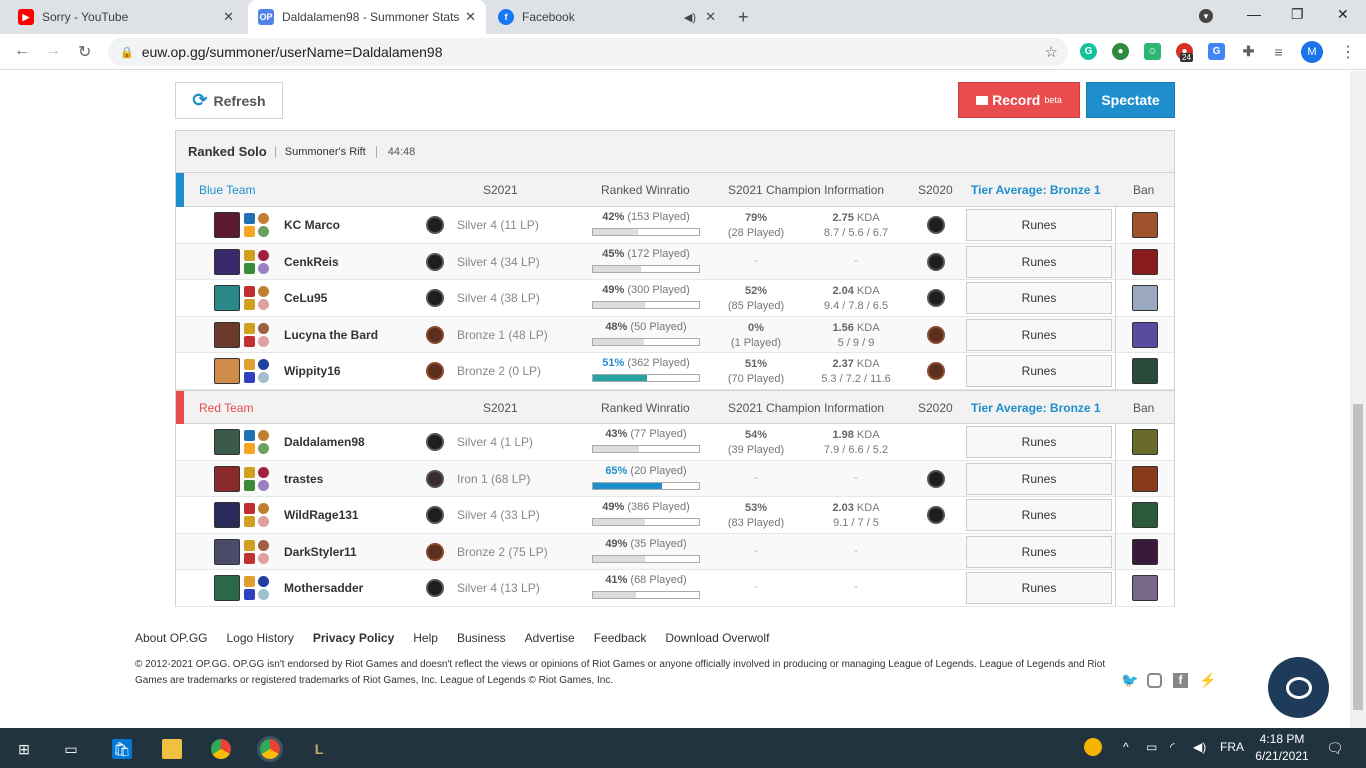 The height and width of the screenshot is (768, 1366). Describe the element at coordinates (550, 638) in the screenshot. I see `footer-link: Advertise` at that location.